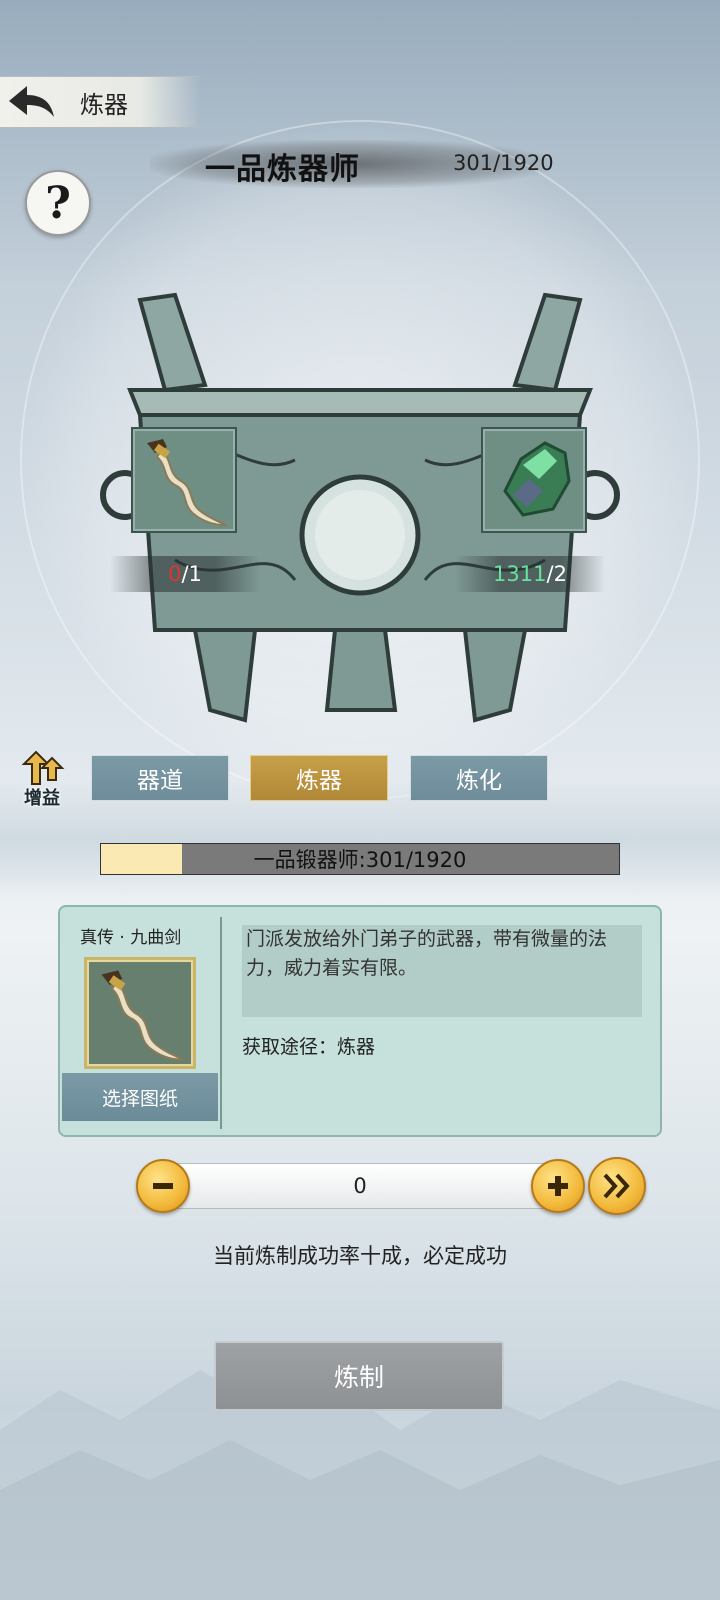  Describe the element at coordinates (556, 574) in the screenshot. I see `need-count: /2` at that location.